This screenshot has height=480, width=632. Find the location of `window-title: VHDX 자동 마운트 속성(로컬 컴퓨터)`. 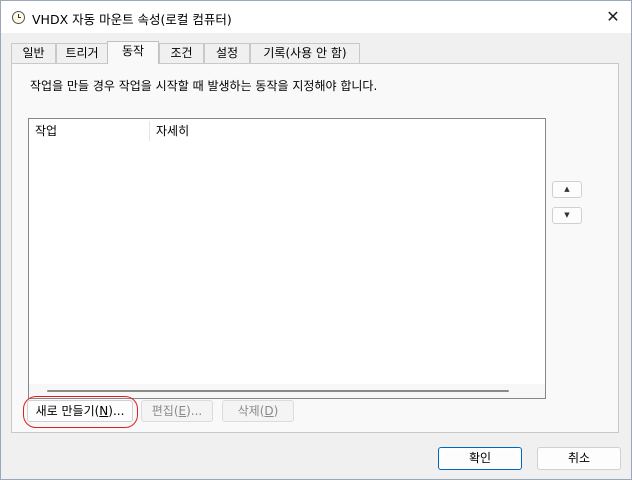

window-title: VHDX 자동 마운트 속성(로컬 컴퓨터) is located at coordinates (132, 19).